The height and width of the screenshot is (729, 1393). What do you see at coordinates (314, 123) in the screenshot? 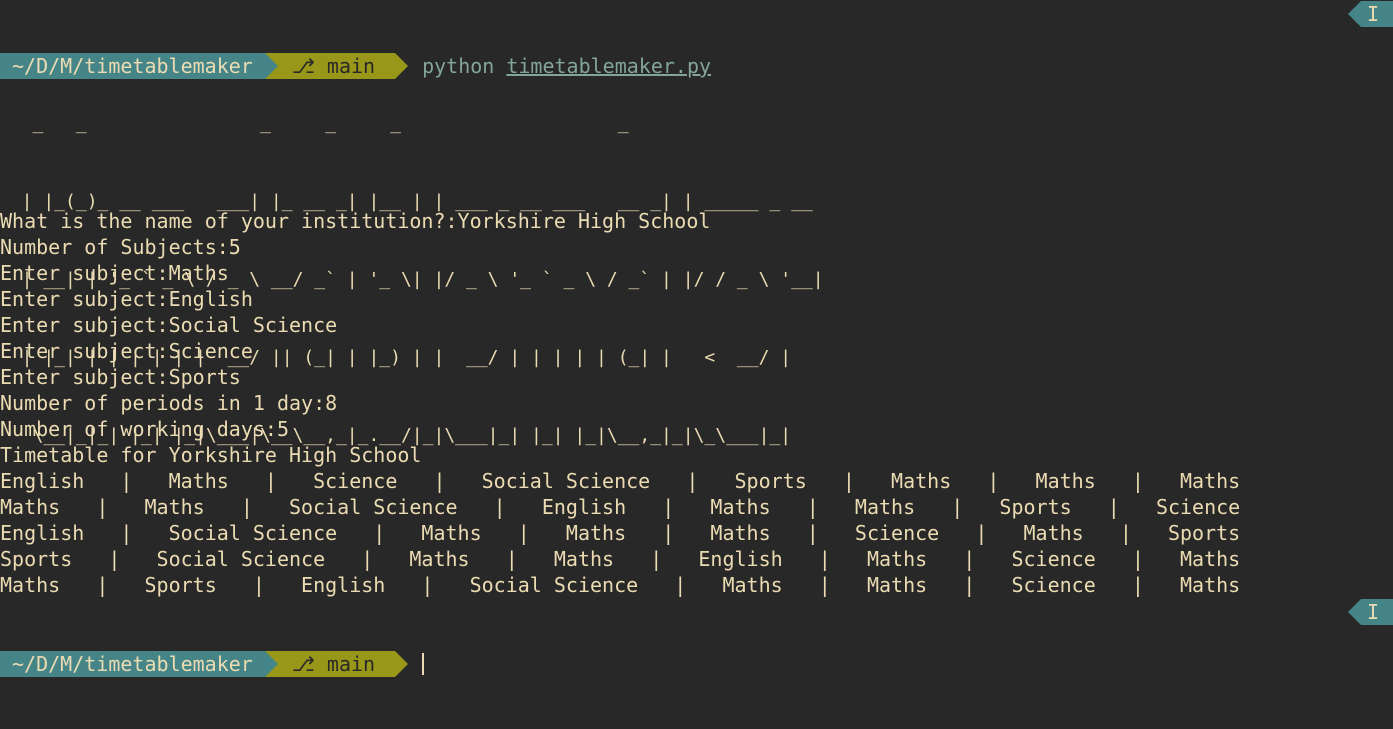
I see `banner-line: _ _ _ _ _ _` at bounding box center [314, 123].